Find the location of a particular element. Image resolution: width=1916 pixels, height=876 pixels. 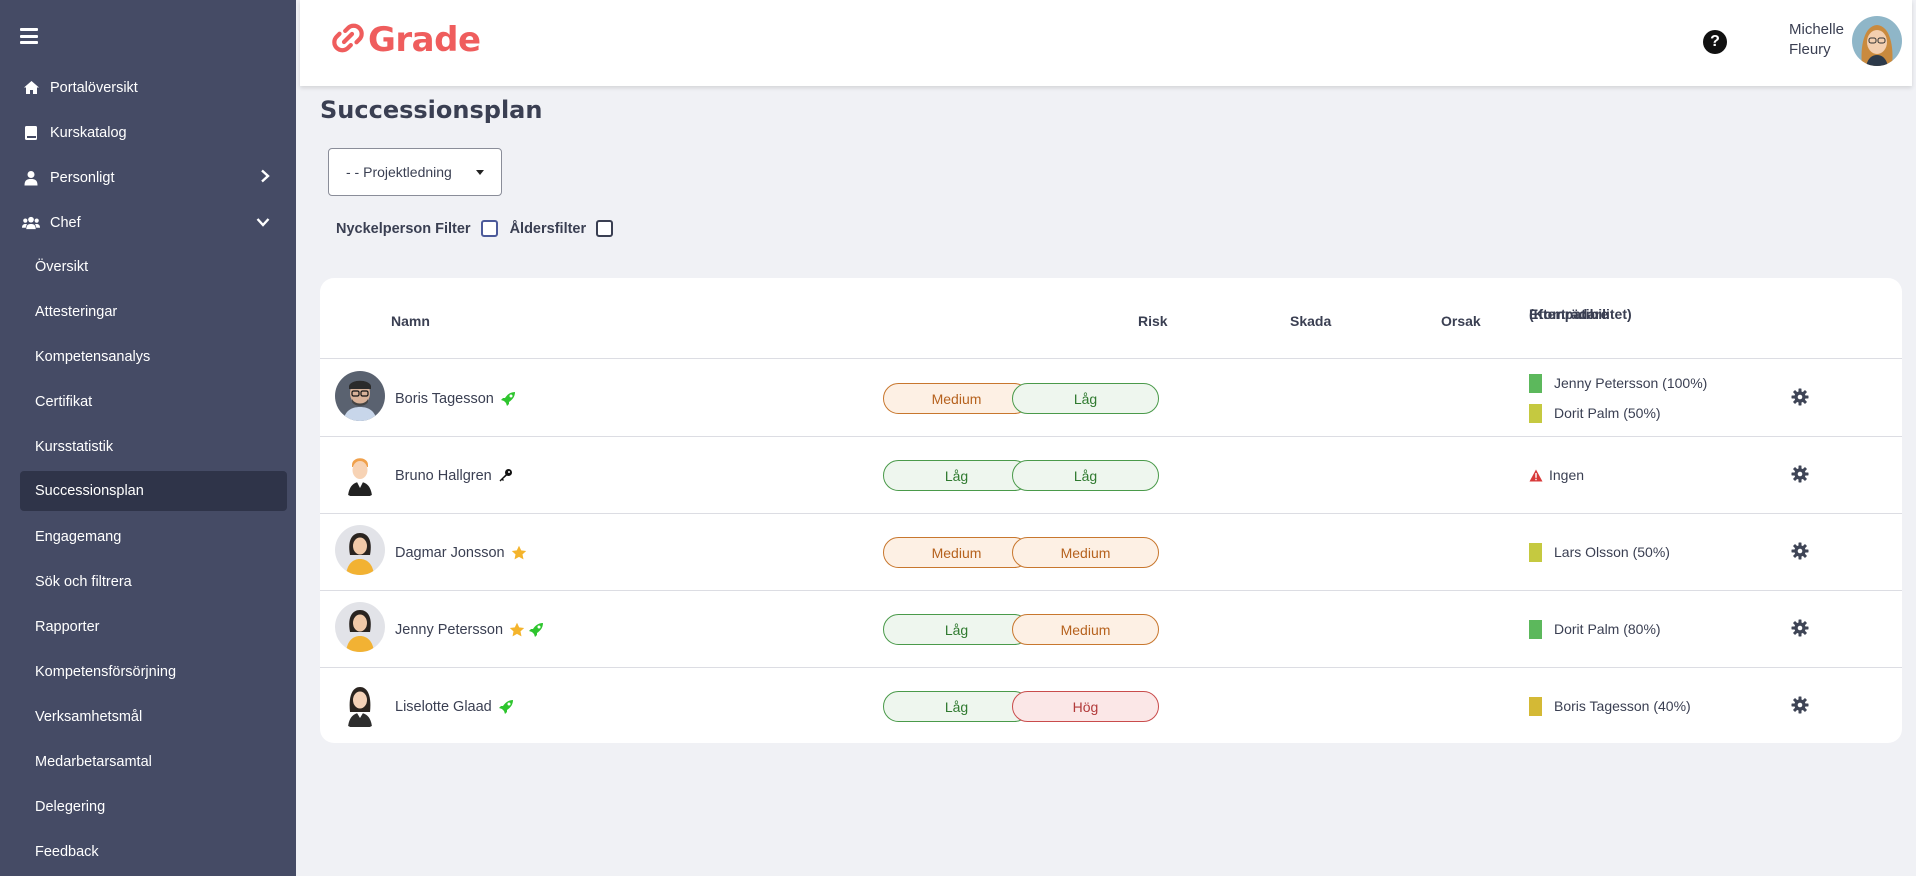

sidebar-item-certifikat: Certifikat is located at coordinates (148, 401).